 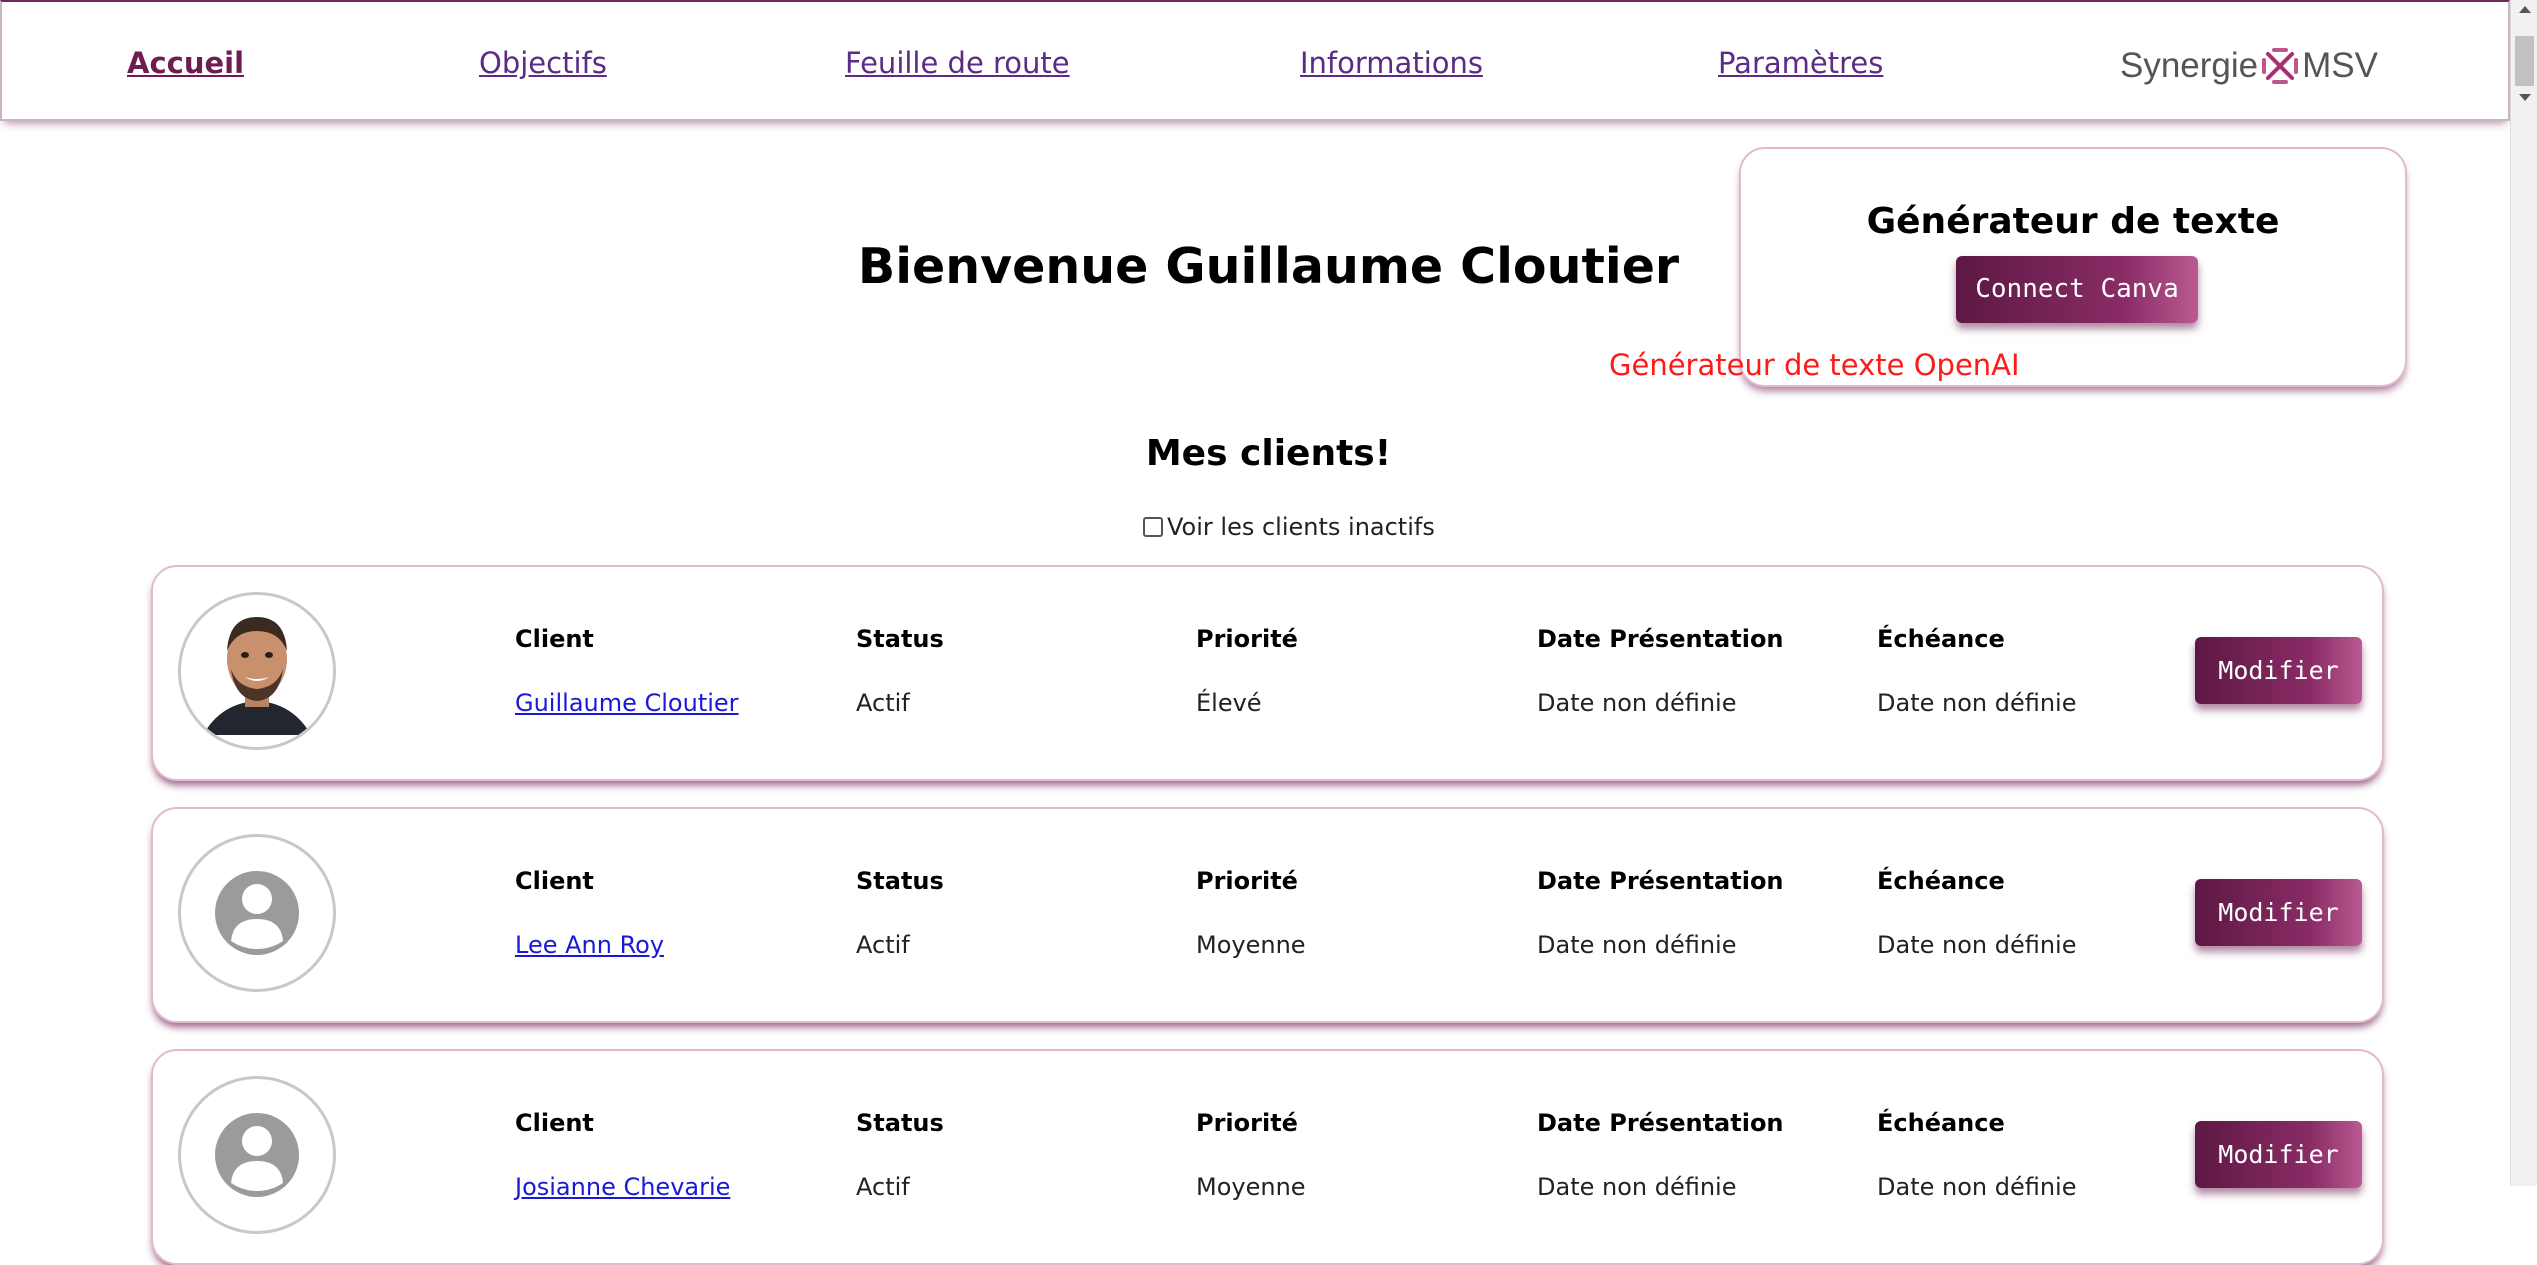 What do you see at coordinates (185, 63) in the screenshot?
I see `nav-accueil: Accueil` at bounding box center [185, 63].